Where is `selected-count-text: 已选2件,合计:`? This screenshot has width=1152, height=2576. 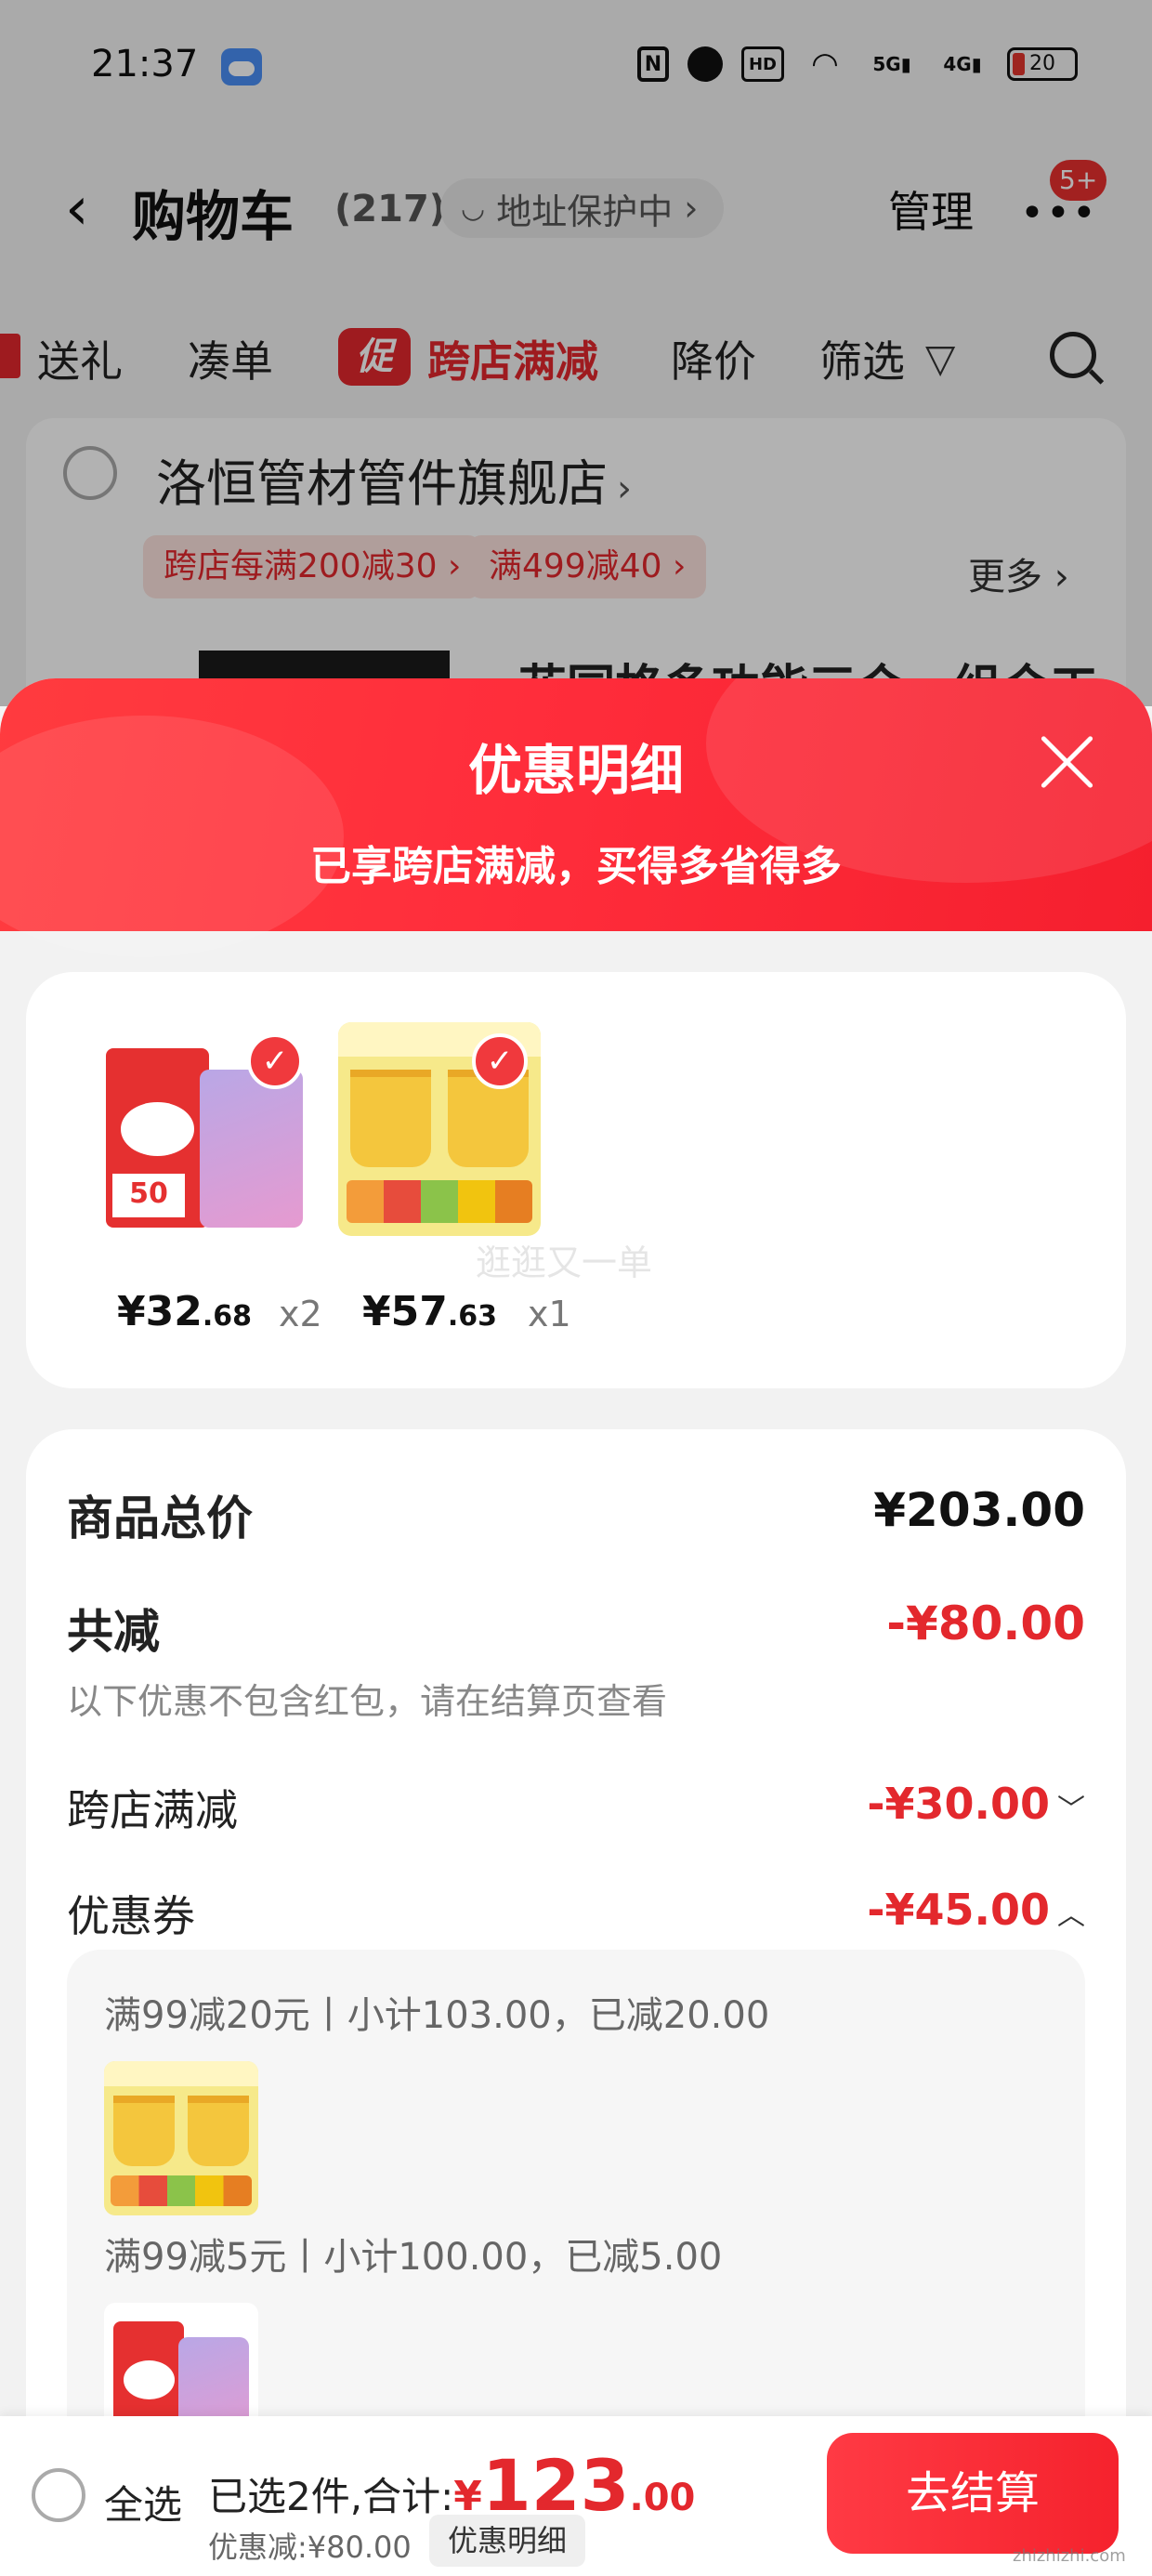
selected-count-text: 已选2件,合计: is located at coordinates (331, 2496).